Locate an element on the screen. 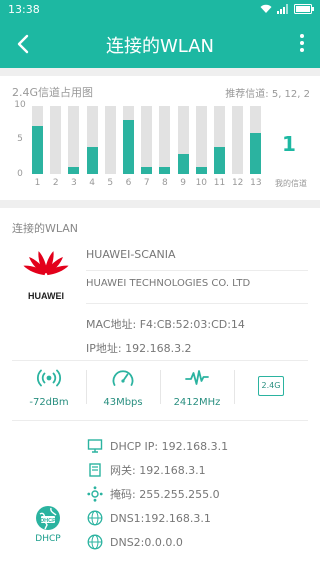 Image resolution: width=320 pixels, height=568 pixels. signal-value: -72dBm is located at coordinates (49, 402).